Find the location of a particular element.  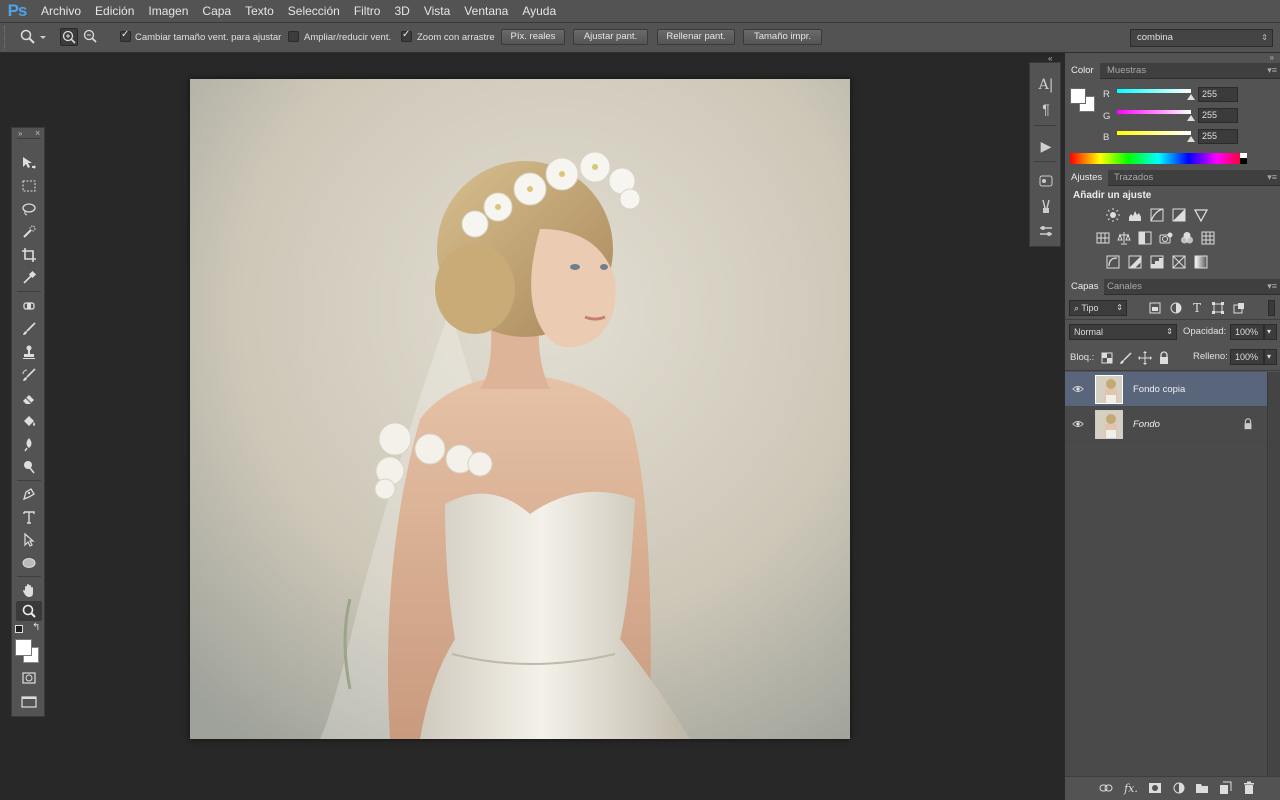

tab-canales: Canales is located at coordinates (1124, 287).